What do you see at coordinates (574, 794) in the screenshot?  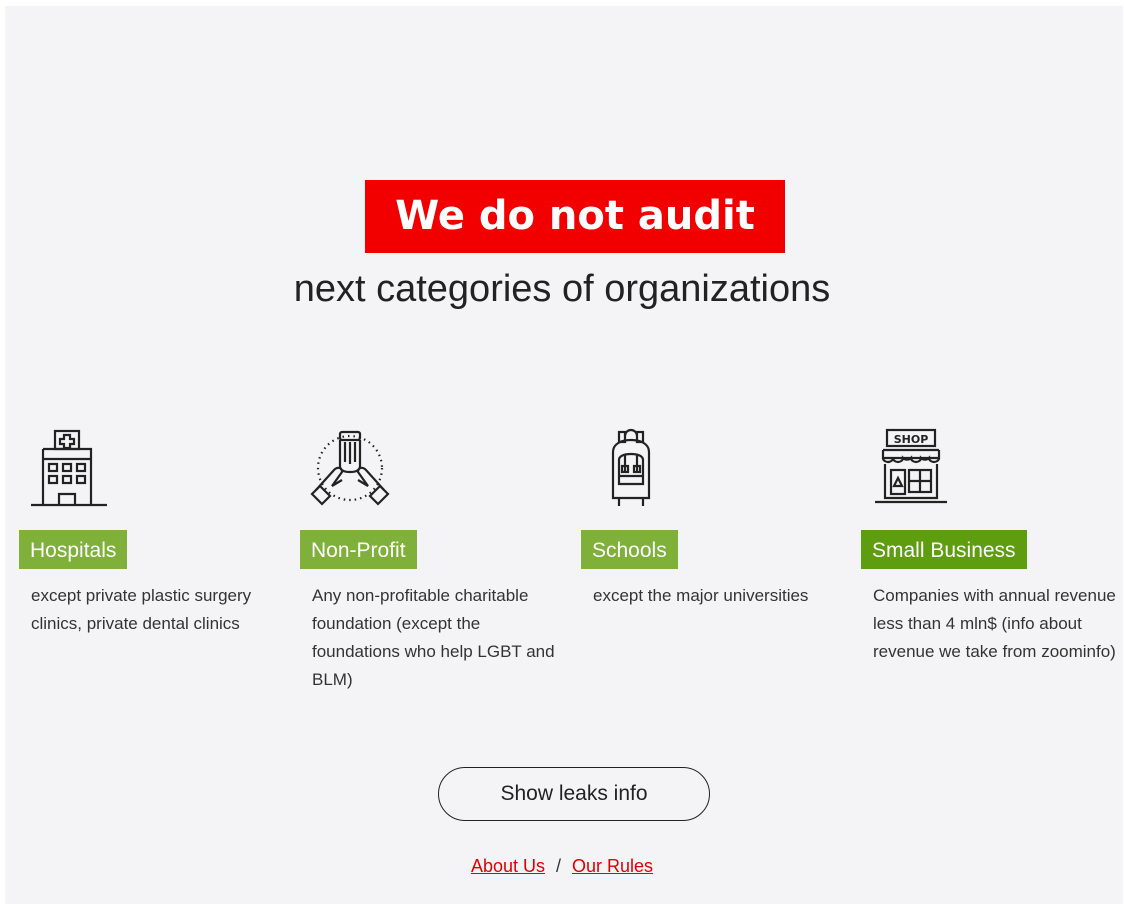 I see `show-leaks-button: Show leaks info` at bounding box center [574, 794].